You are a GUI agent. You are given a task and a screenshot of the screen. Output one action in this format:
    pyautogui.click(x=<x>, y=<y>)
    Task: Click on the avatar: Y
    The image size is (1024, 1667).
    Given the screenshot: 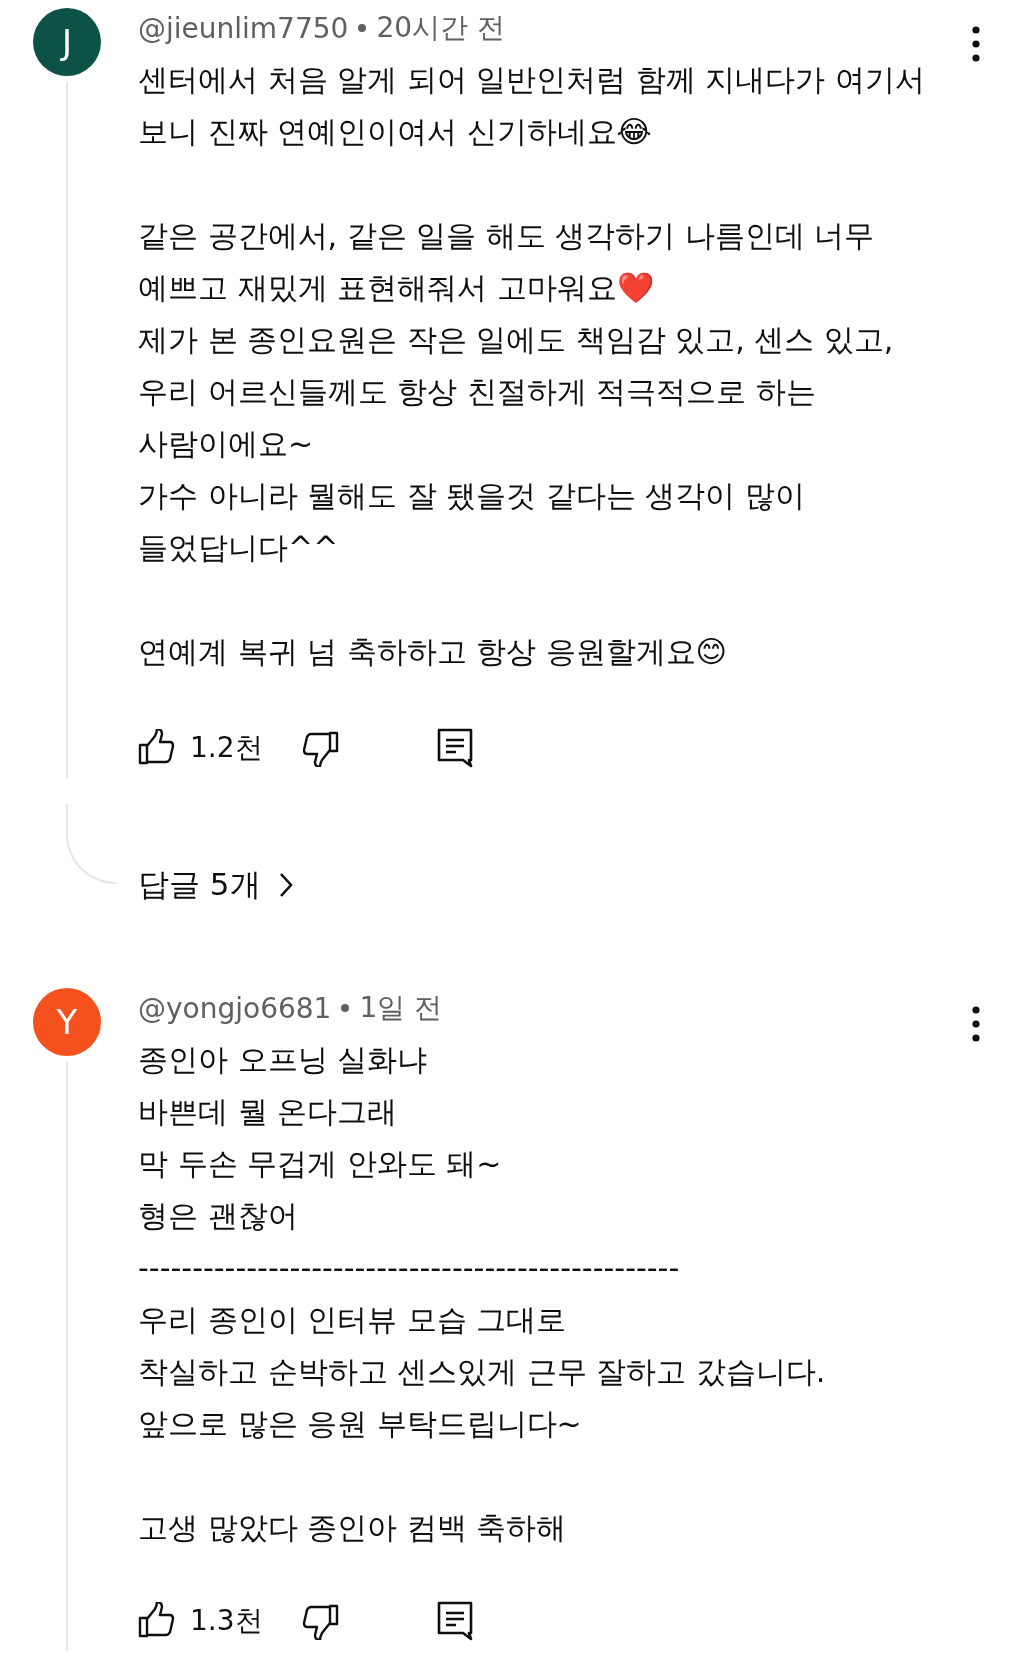 What is the action you would take?
    pyautogui.click(x=67, y=1022)
    